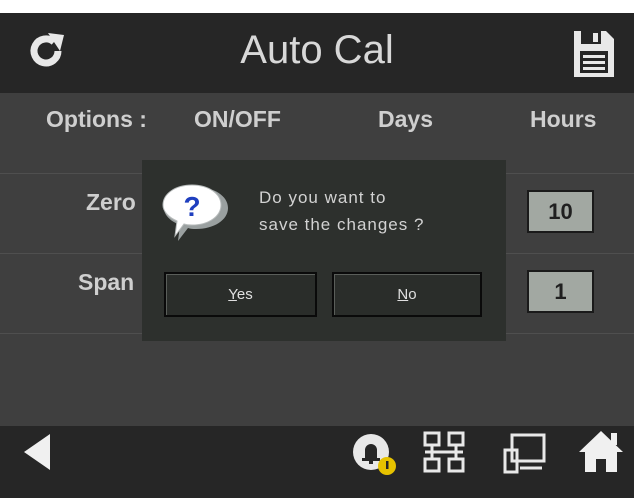 This screenshot has height=498, width=634. I want to click on dialog-message-line1: Do you want to, so click(323, 197).